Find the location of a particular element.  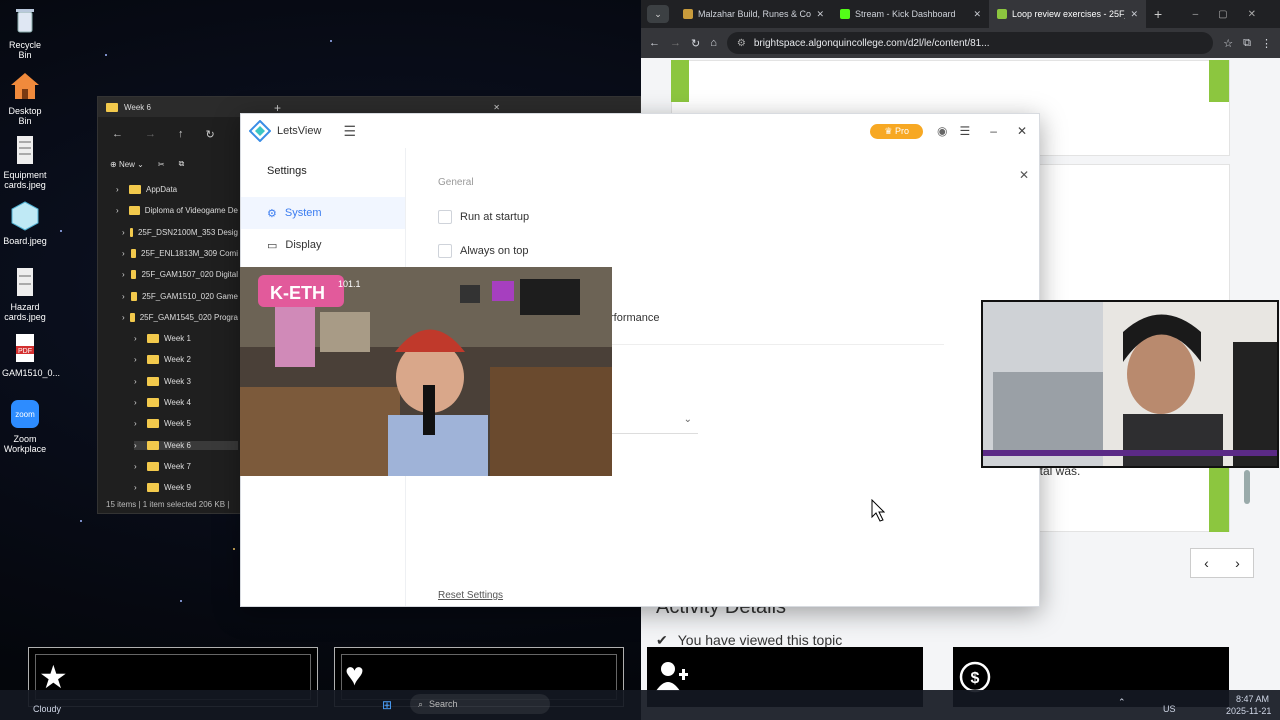

tray-chevron-icon: ⌃ is located at coordinates (1122, 702).